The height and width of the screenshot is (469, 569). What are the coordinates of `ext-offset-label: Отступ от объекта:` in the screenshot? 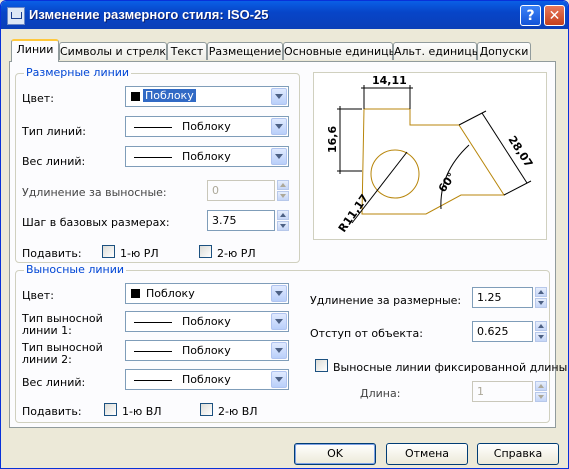 It's located at (366, 333).